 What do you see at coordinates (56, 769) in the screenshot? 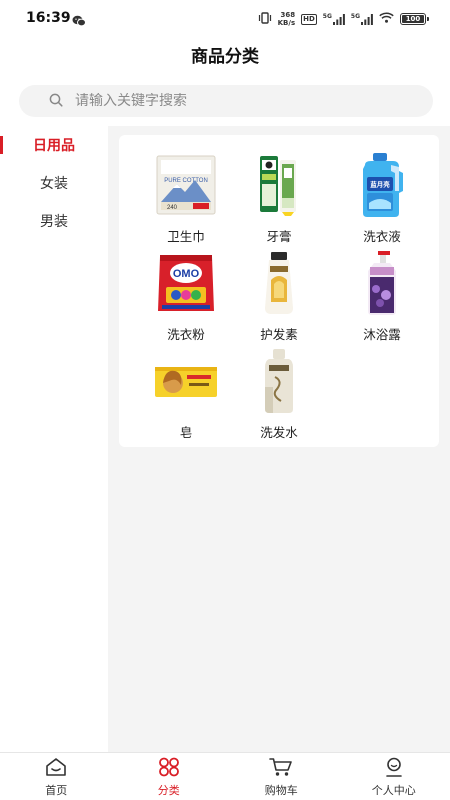
I see `home-icon` at bounding box center [56, 769].